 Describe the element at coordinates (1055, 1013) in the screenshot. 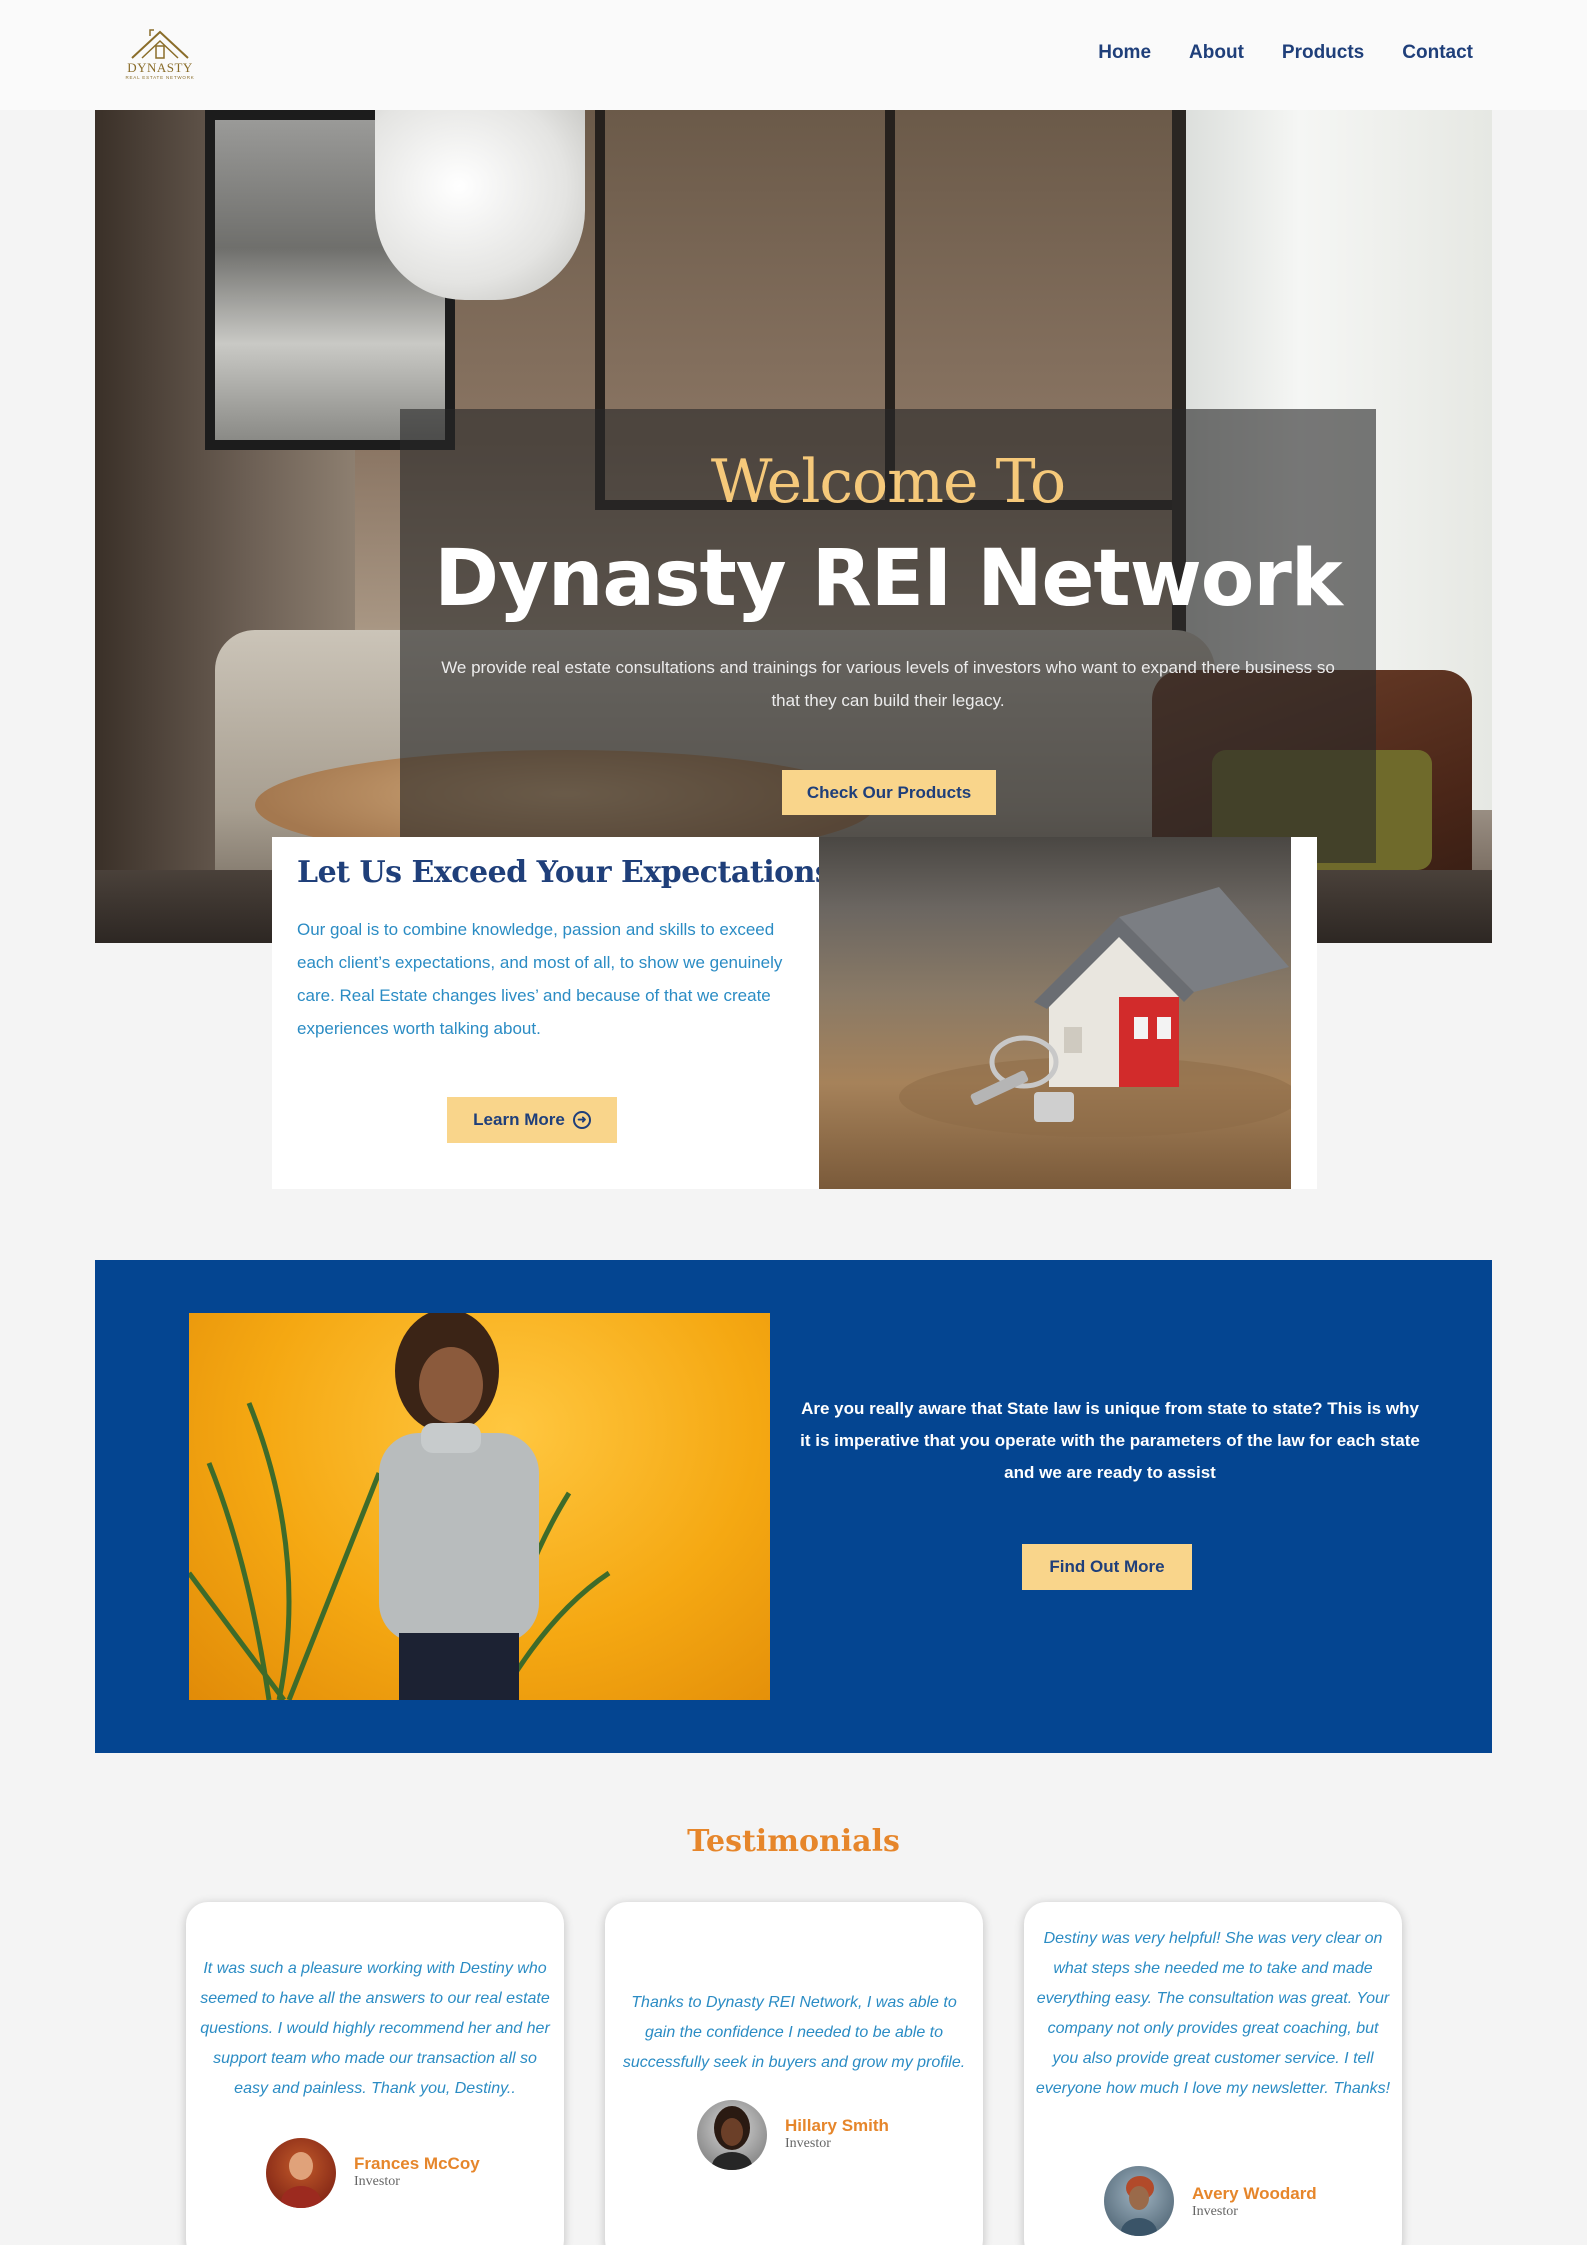

I see `house-keys-image` at that location.